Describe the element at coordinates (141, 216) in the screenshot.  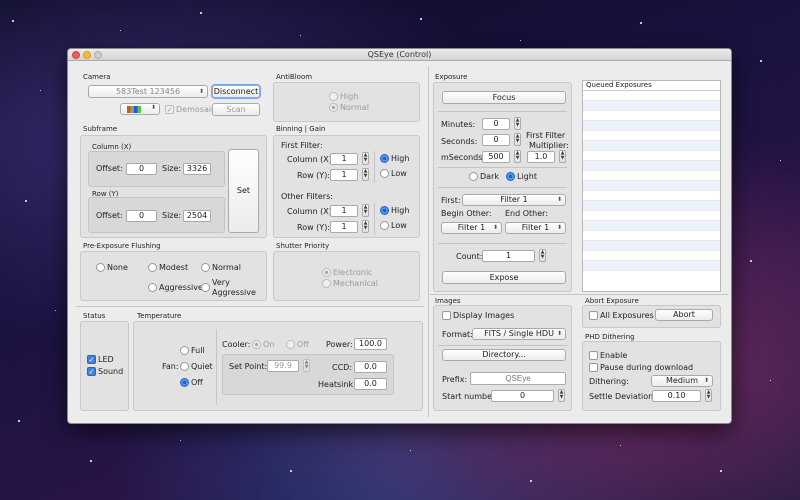
I see `row-offset-field: 0` at that location.